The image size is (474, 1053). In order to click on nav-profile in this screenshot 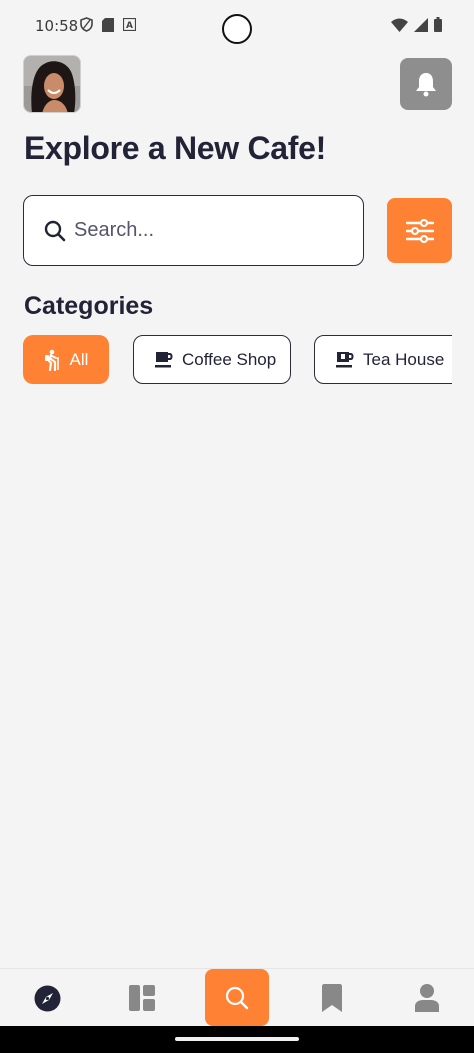, I will do `click(427, 998)`.